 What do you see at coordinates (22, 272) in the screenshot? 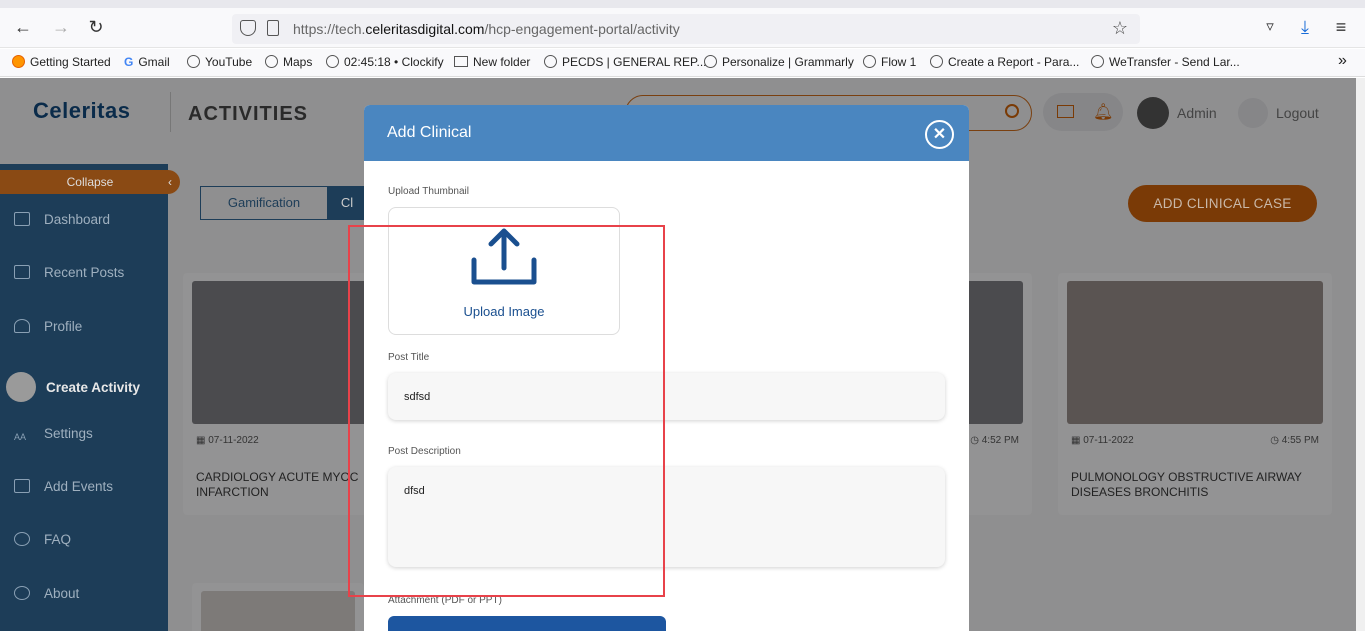
I see `posts-icon` at bounding box center [22, 272].